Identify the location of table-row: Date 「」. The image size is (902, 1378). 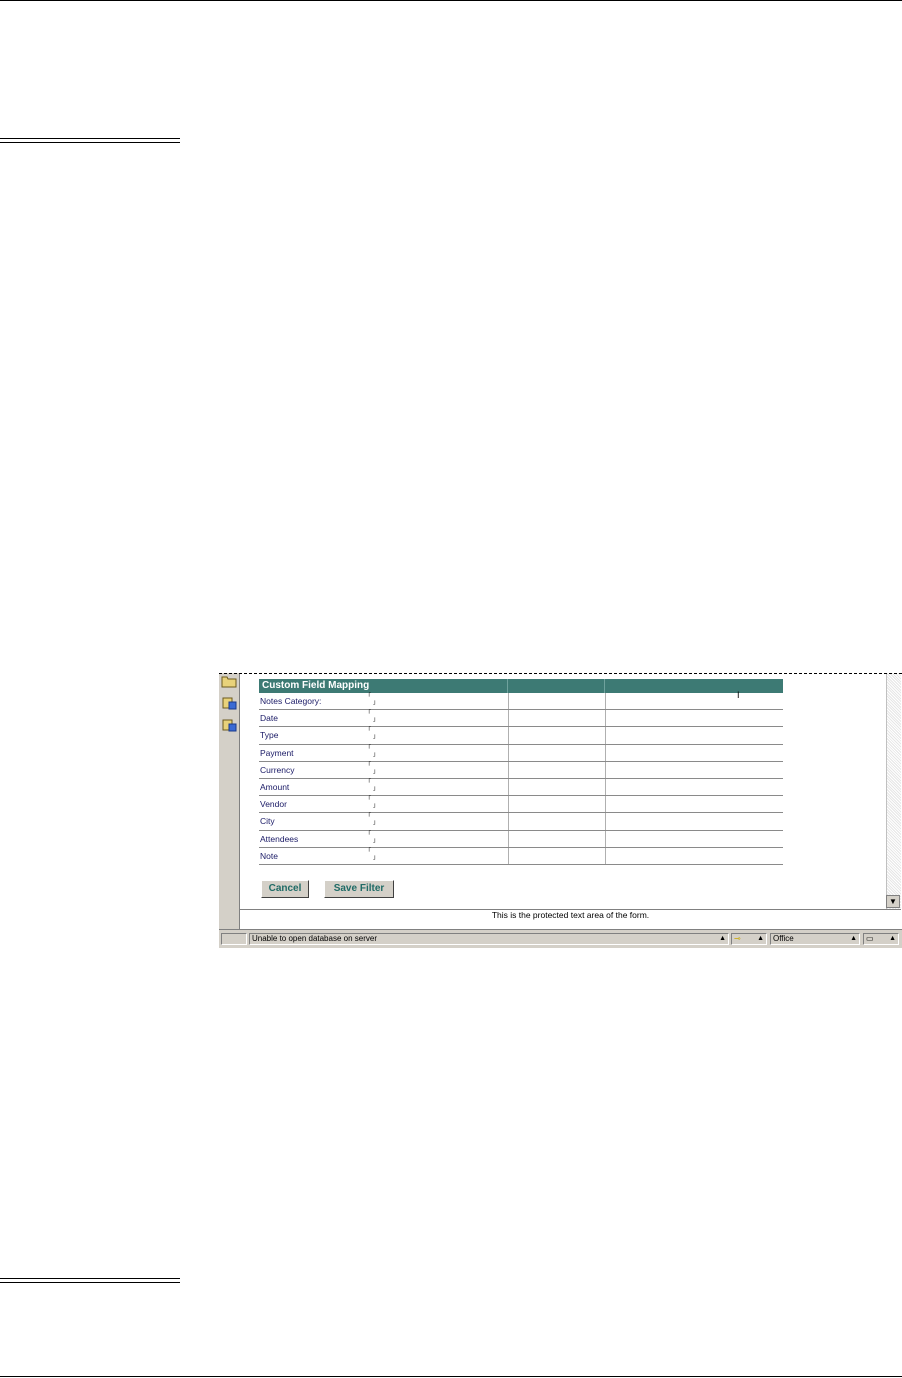
(521, 719).